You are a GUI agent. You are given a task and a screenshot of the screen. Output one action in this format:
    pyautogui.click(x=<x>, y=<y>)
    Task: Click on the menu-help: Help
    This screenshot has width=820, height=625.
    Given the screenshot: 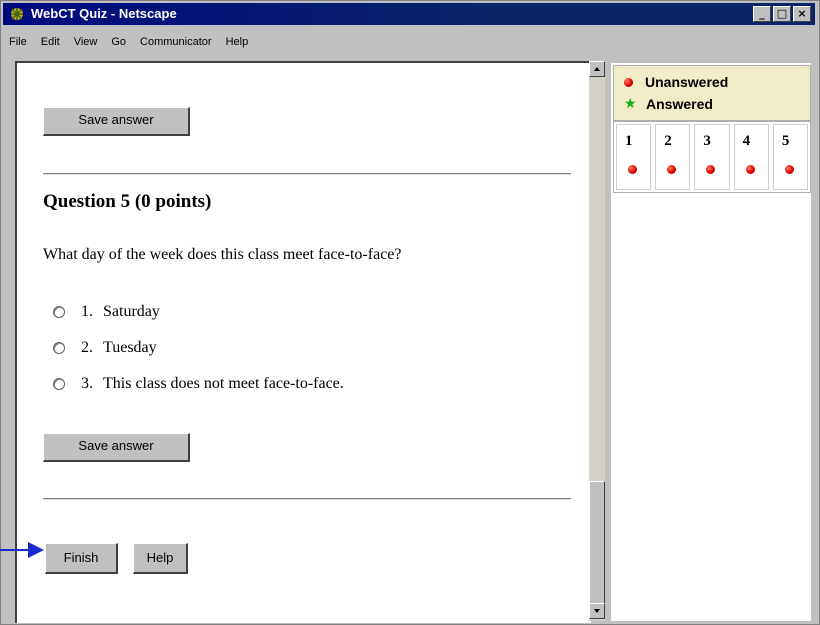 What is the action you would take?
    pyautogui.click(x=238, y=45)
    